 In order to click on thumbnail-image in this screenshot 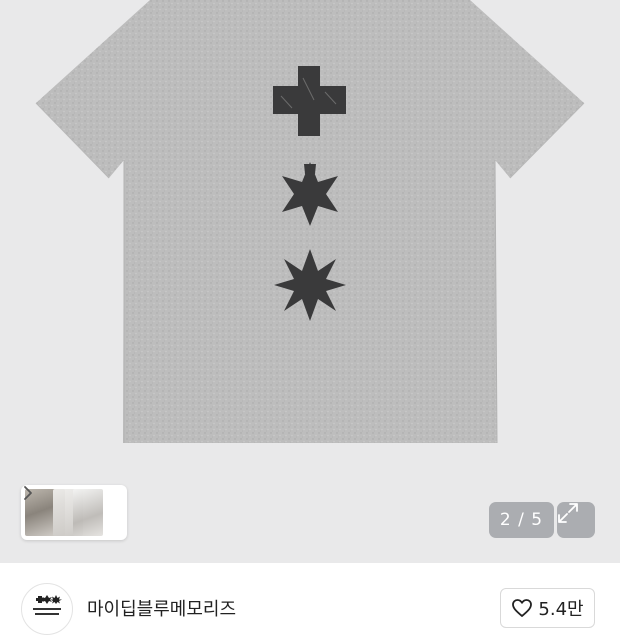, I will do `click(88, 512)`.